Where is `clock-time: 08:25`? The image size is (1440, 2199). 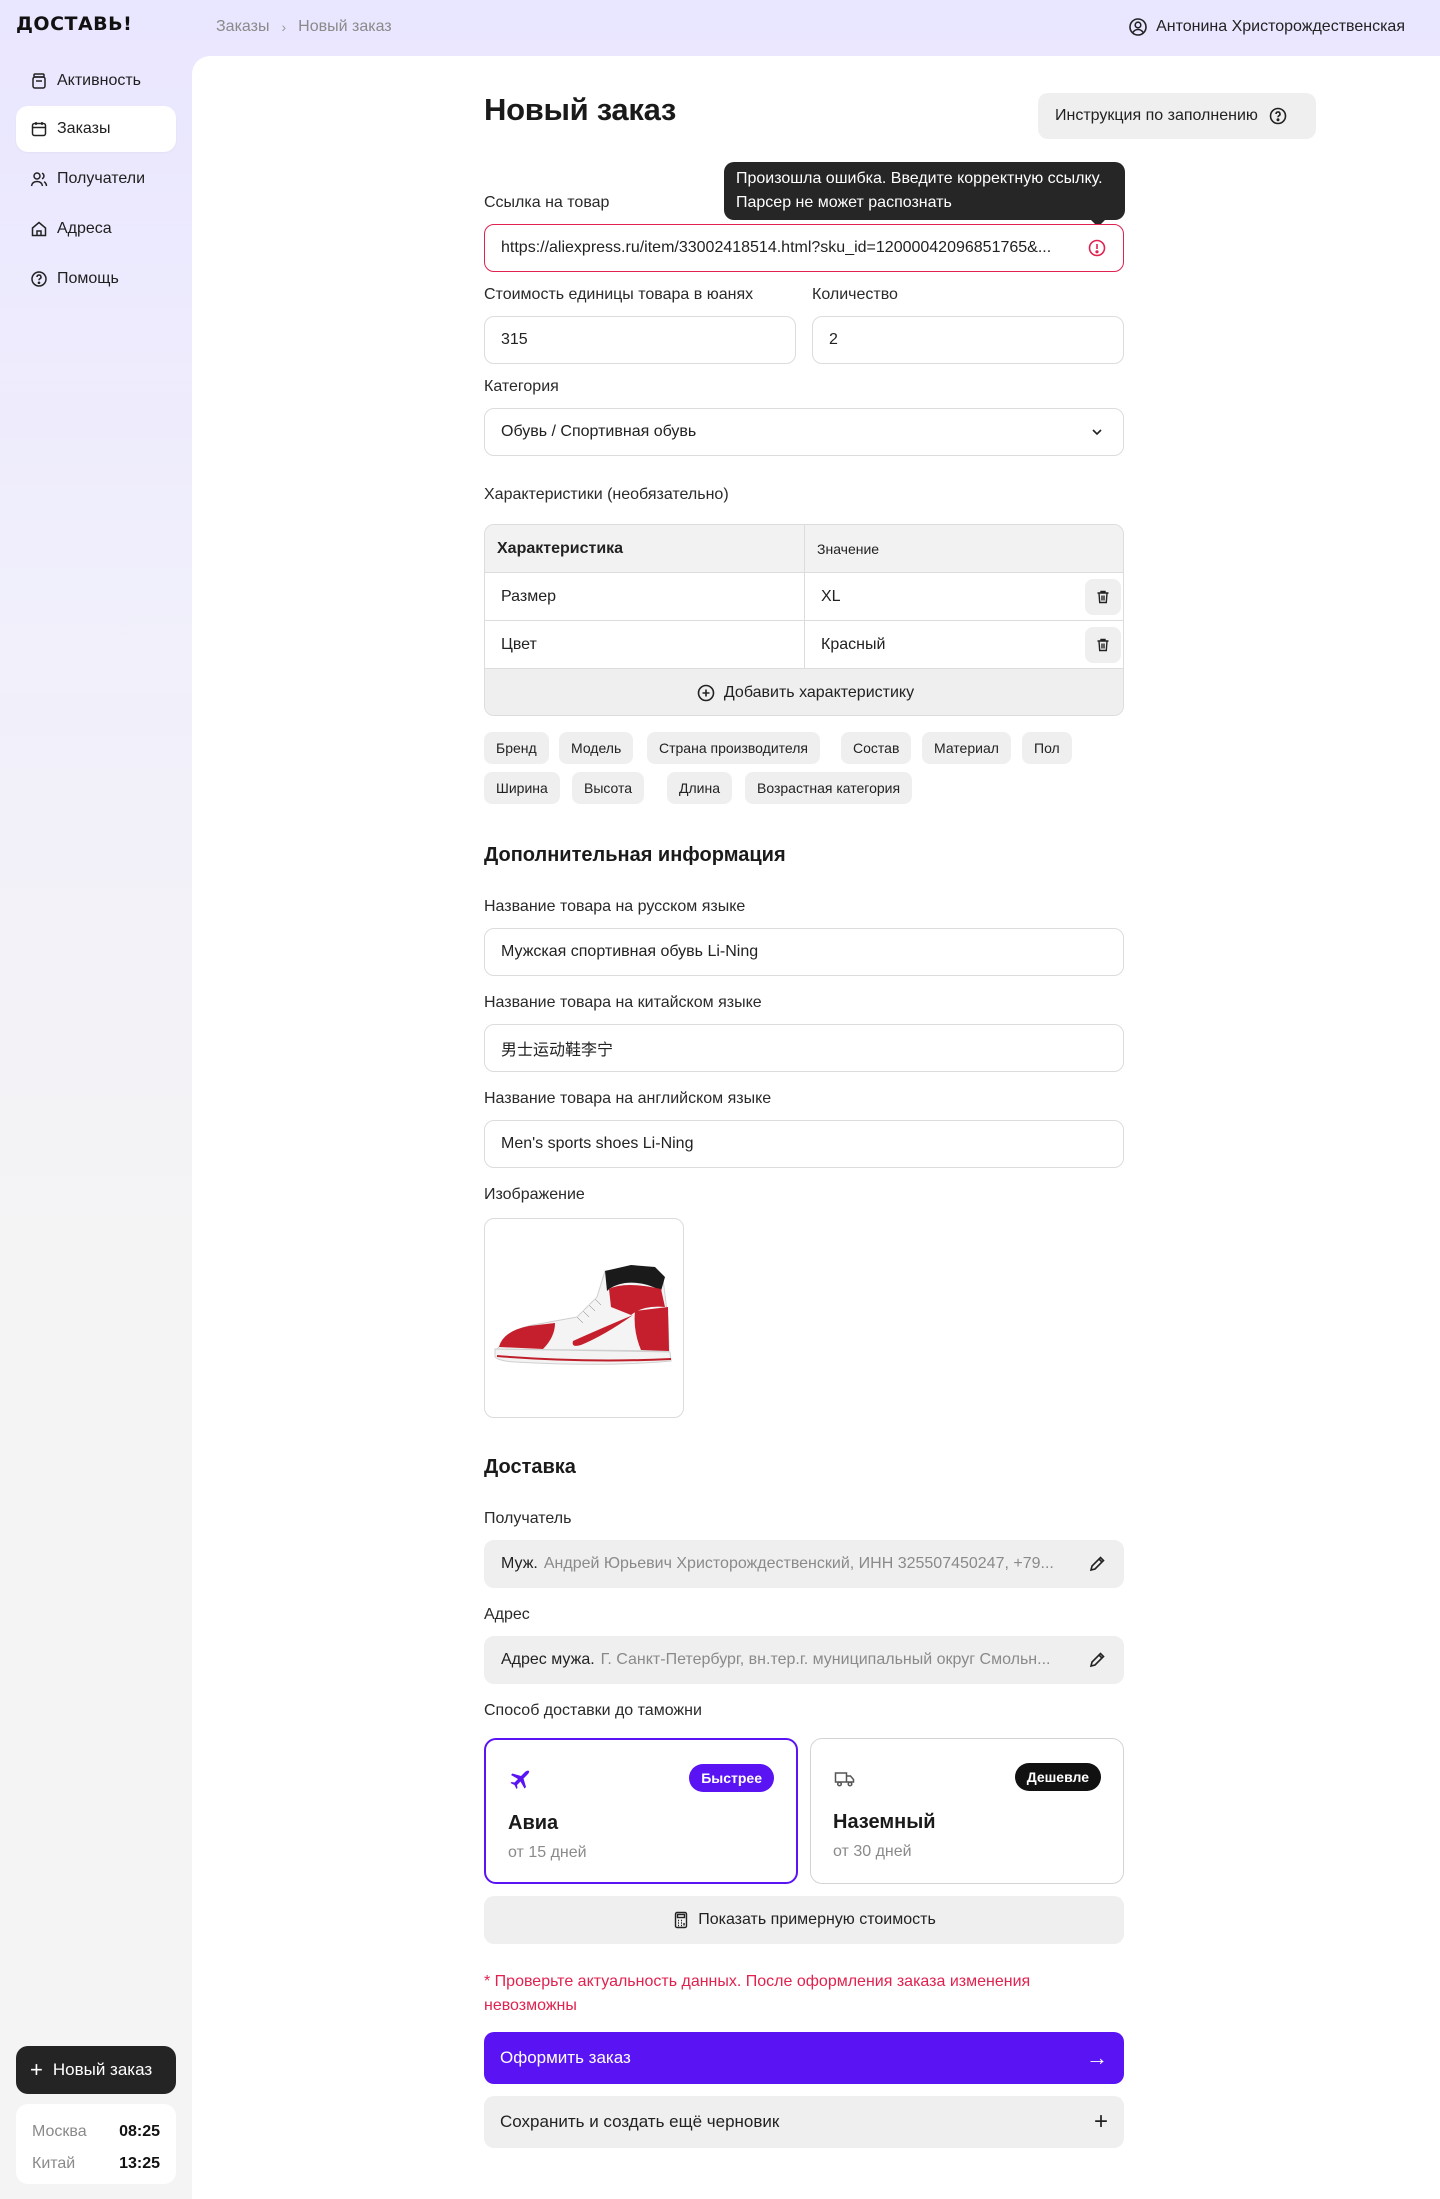
clock-time: 08:25 is located at coordinates (139, 2131).